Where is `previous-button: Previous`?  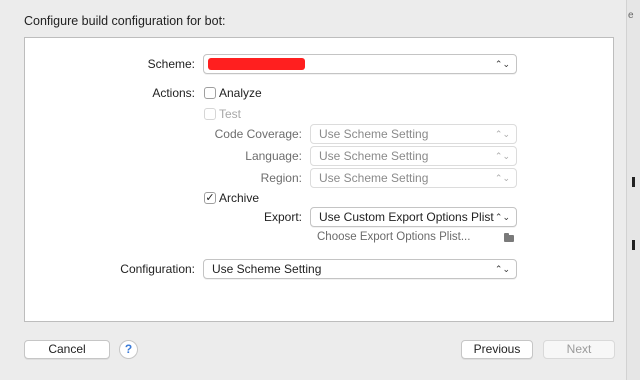 previous-button: Previous is located at coordinates (497, 349).